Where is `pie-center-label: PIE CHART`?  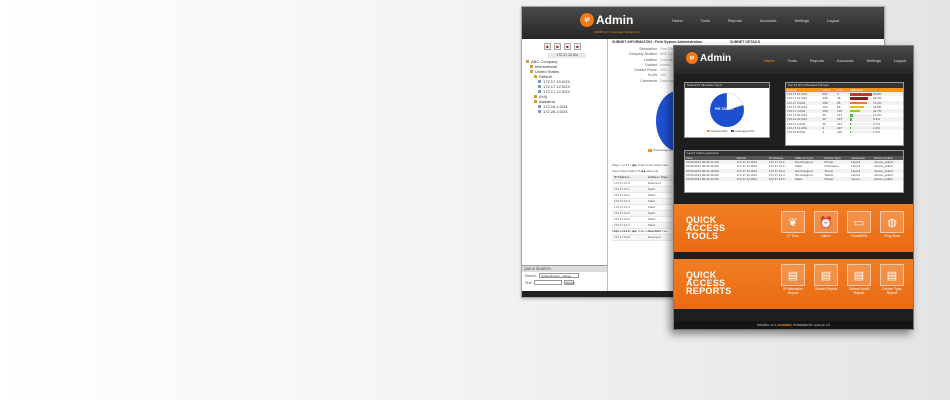 pie-center-label: PIE CHART is located at coordinates (725, 109).